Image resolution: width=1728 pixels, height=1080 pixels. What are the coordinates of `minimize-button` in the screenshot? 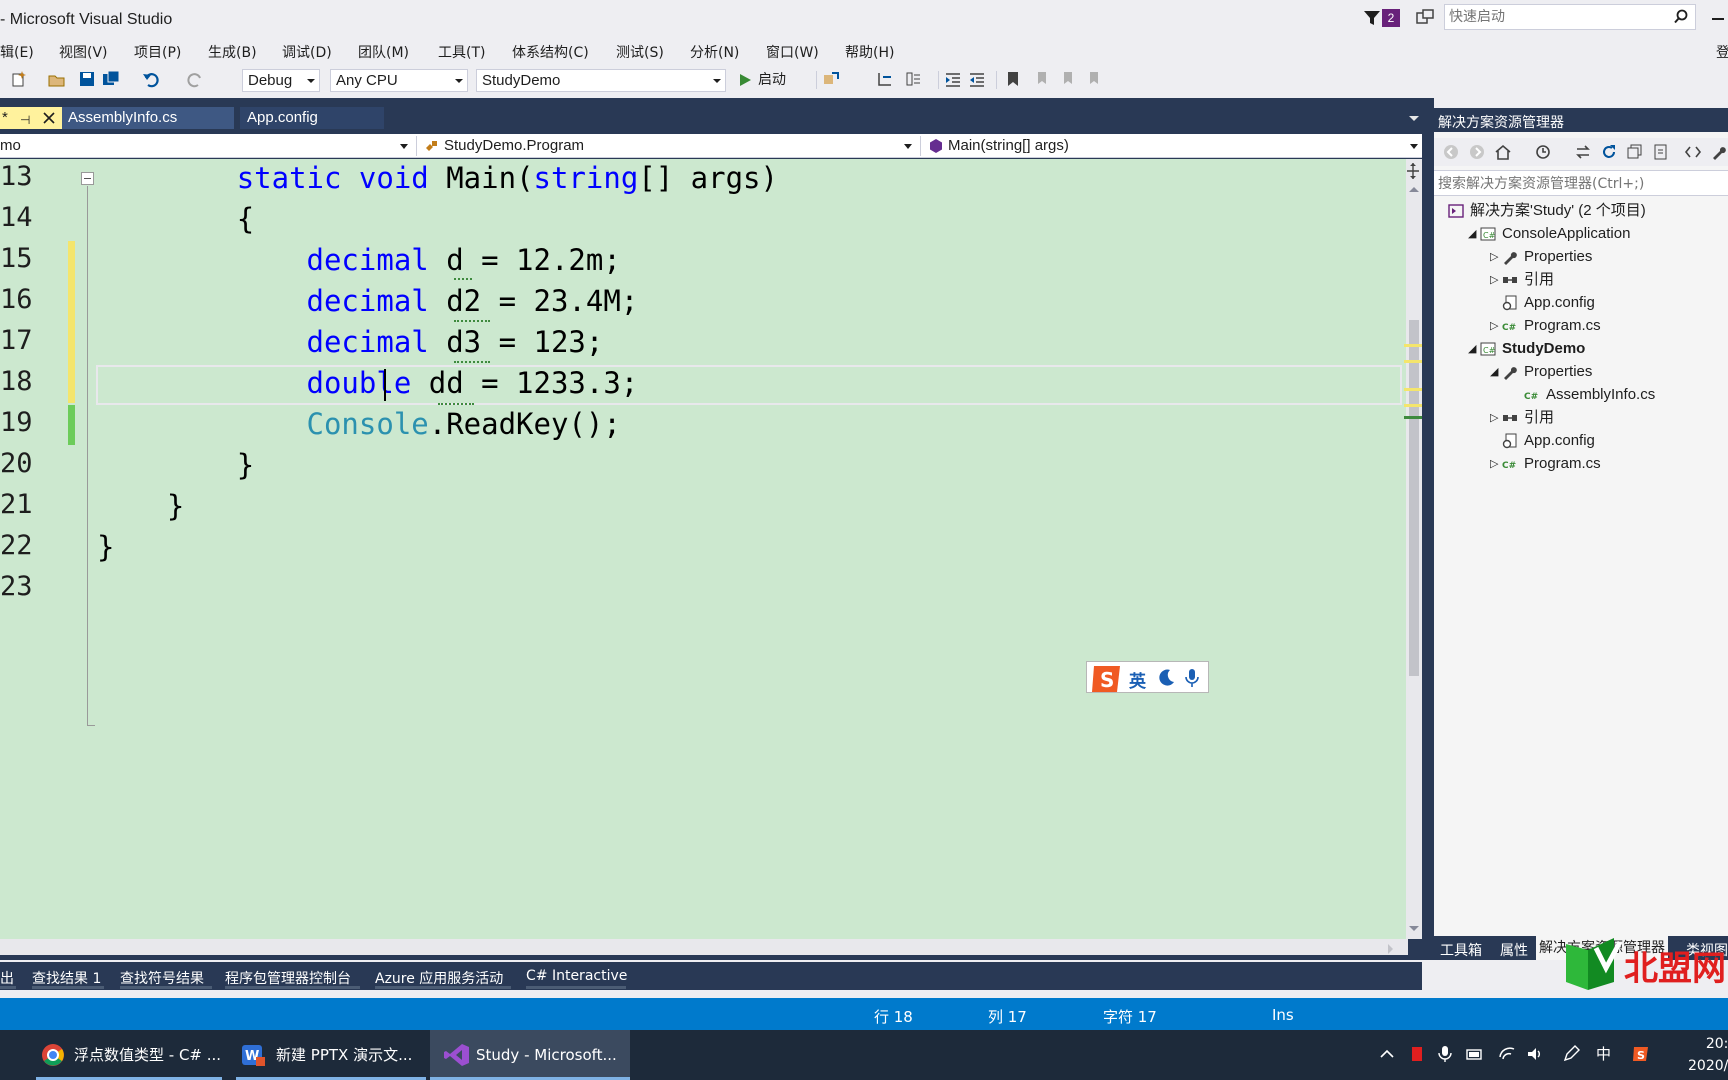 It's located at (1718, 19).